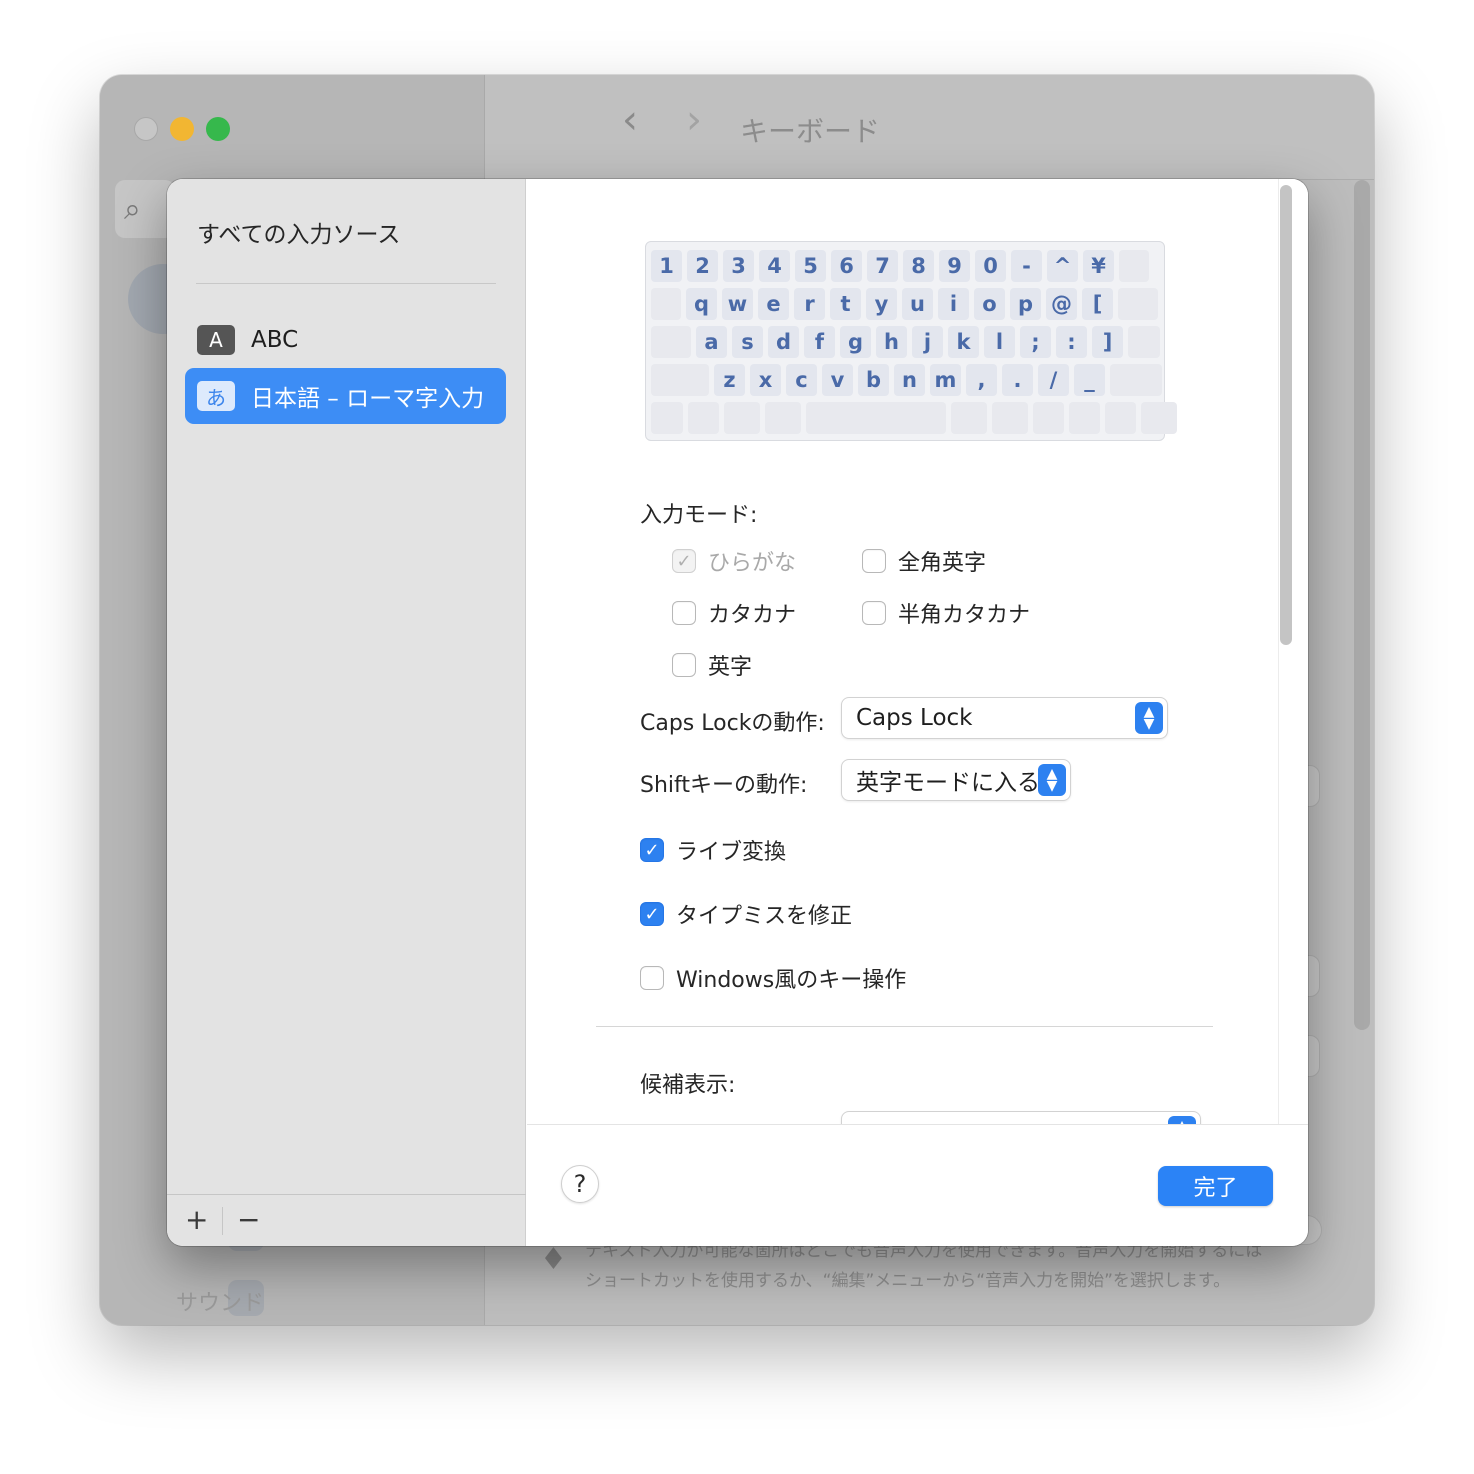 This screenshot has height=1474, width=1474. What do you see at coordinates (1098, 266) in the screenshot?
I see `keyboard-key: ¥` at bounding box center [1098, 266].